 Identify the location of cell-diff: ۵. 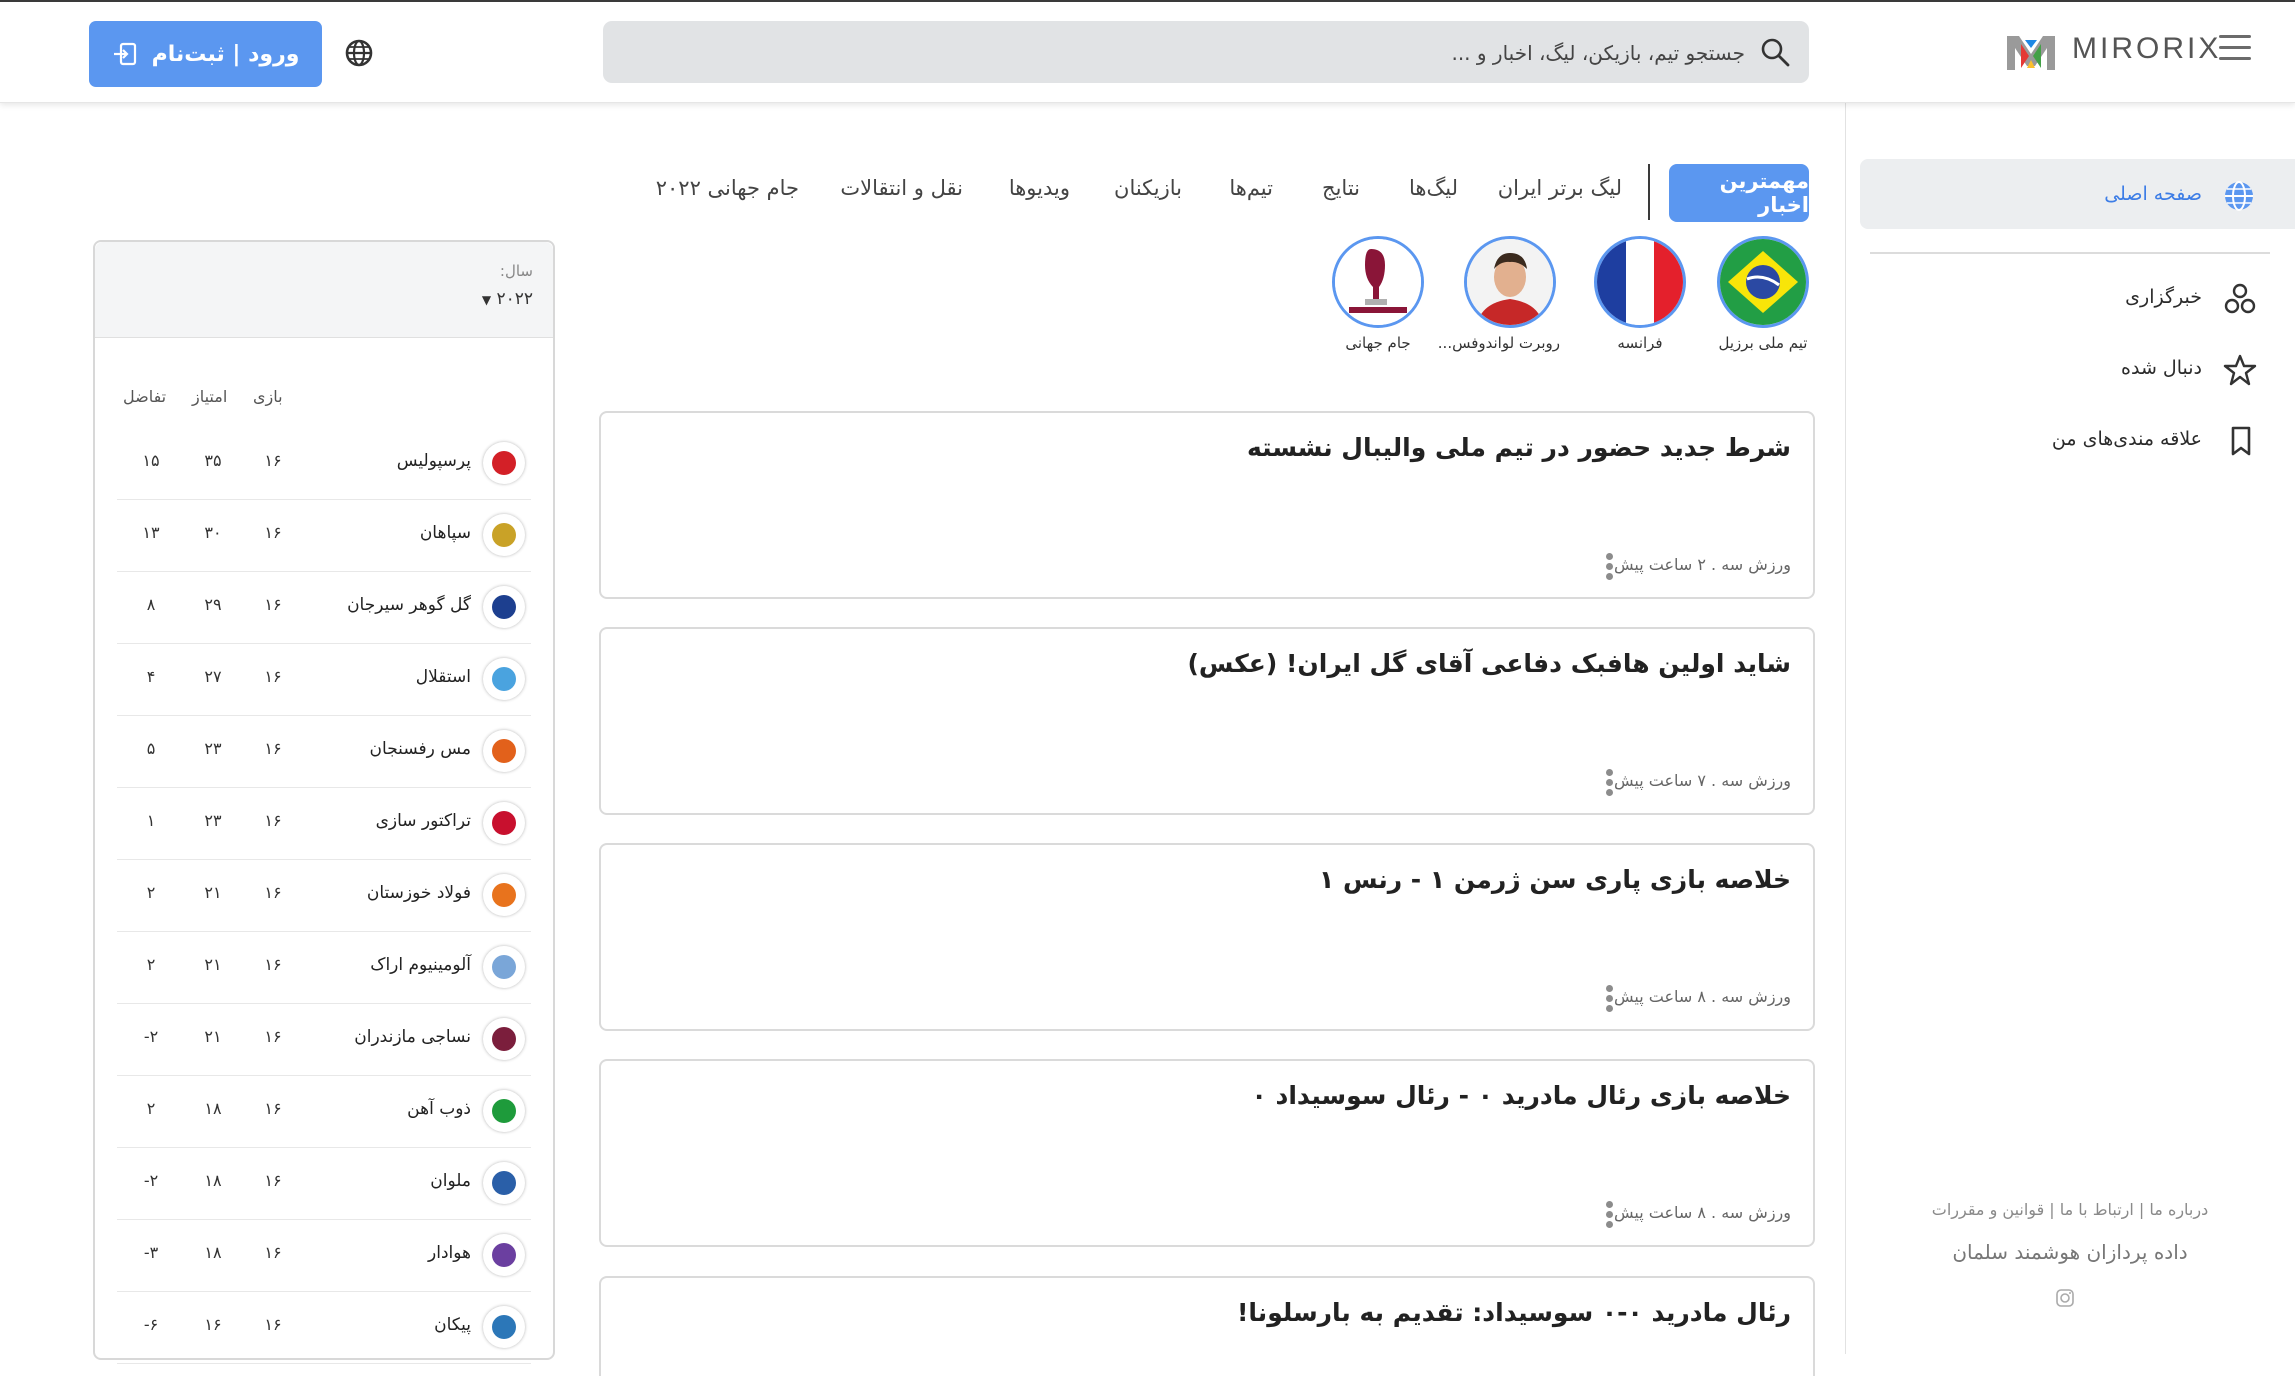
(151, 748).